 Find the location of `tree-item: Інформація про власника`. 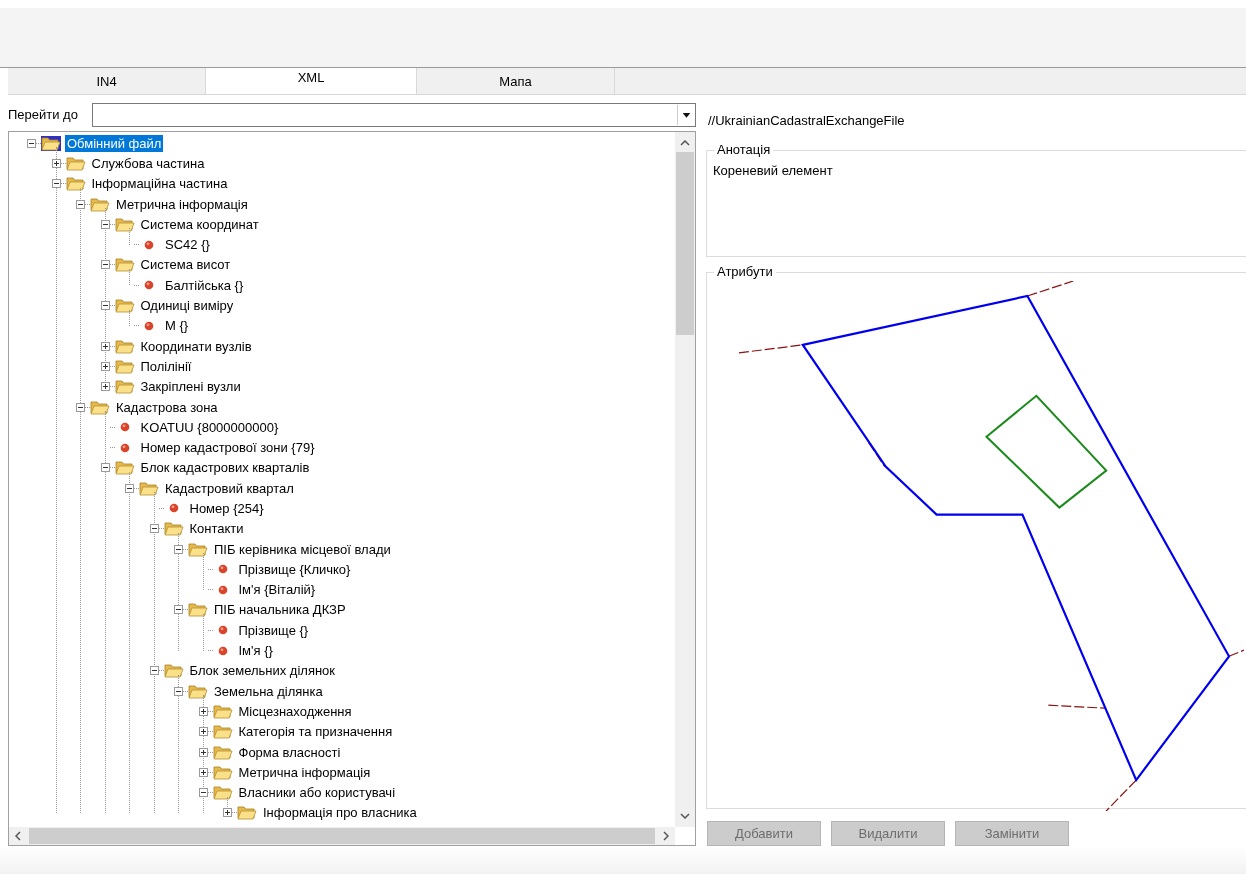

tree-item: Інформація про власника is located at coordinates (340, 813).